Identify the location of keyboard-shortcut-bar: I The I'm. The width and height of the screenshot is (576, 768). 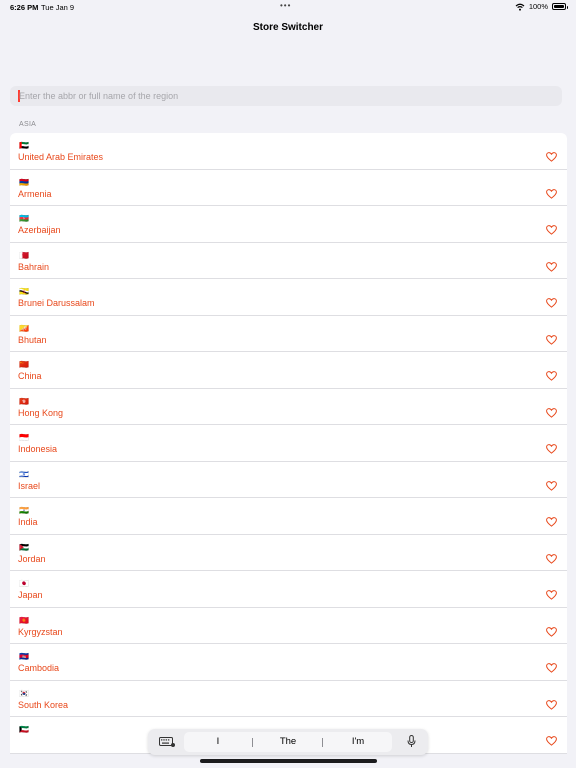
(288, 742).